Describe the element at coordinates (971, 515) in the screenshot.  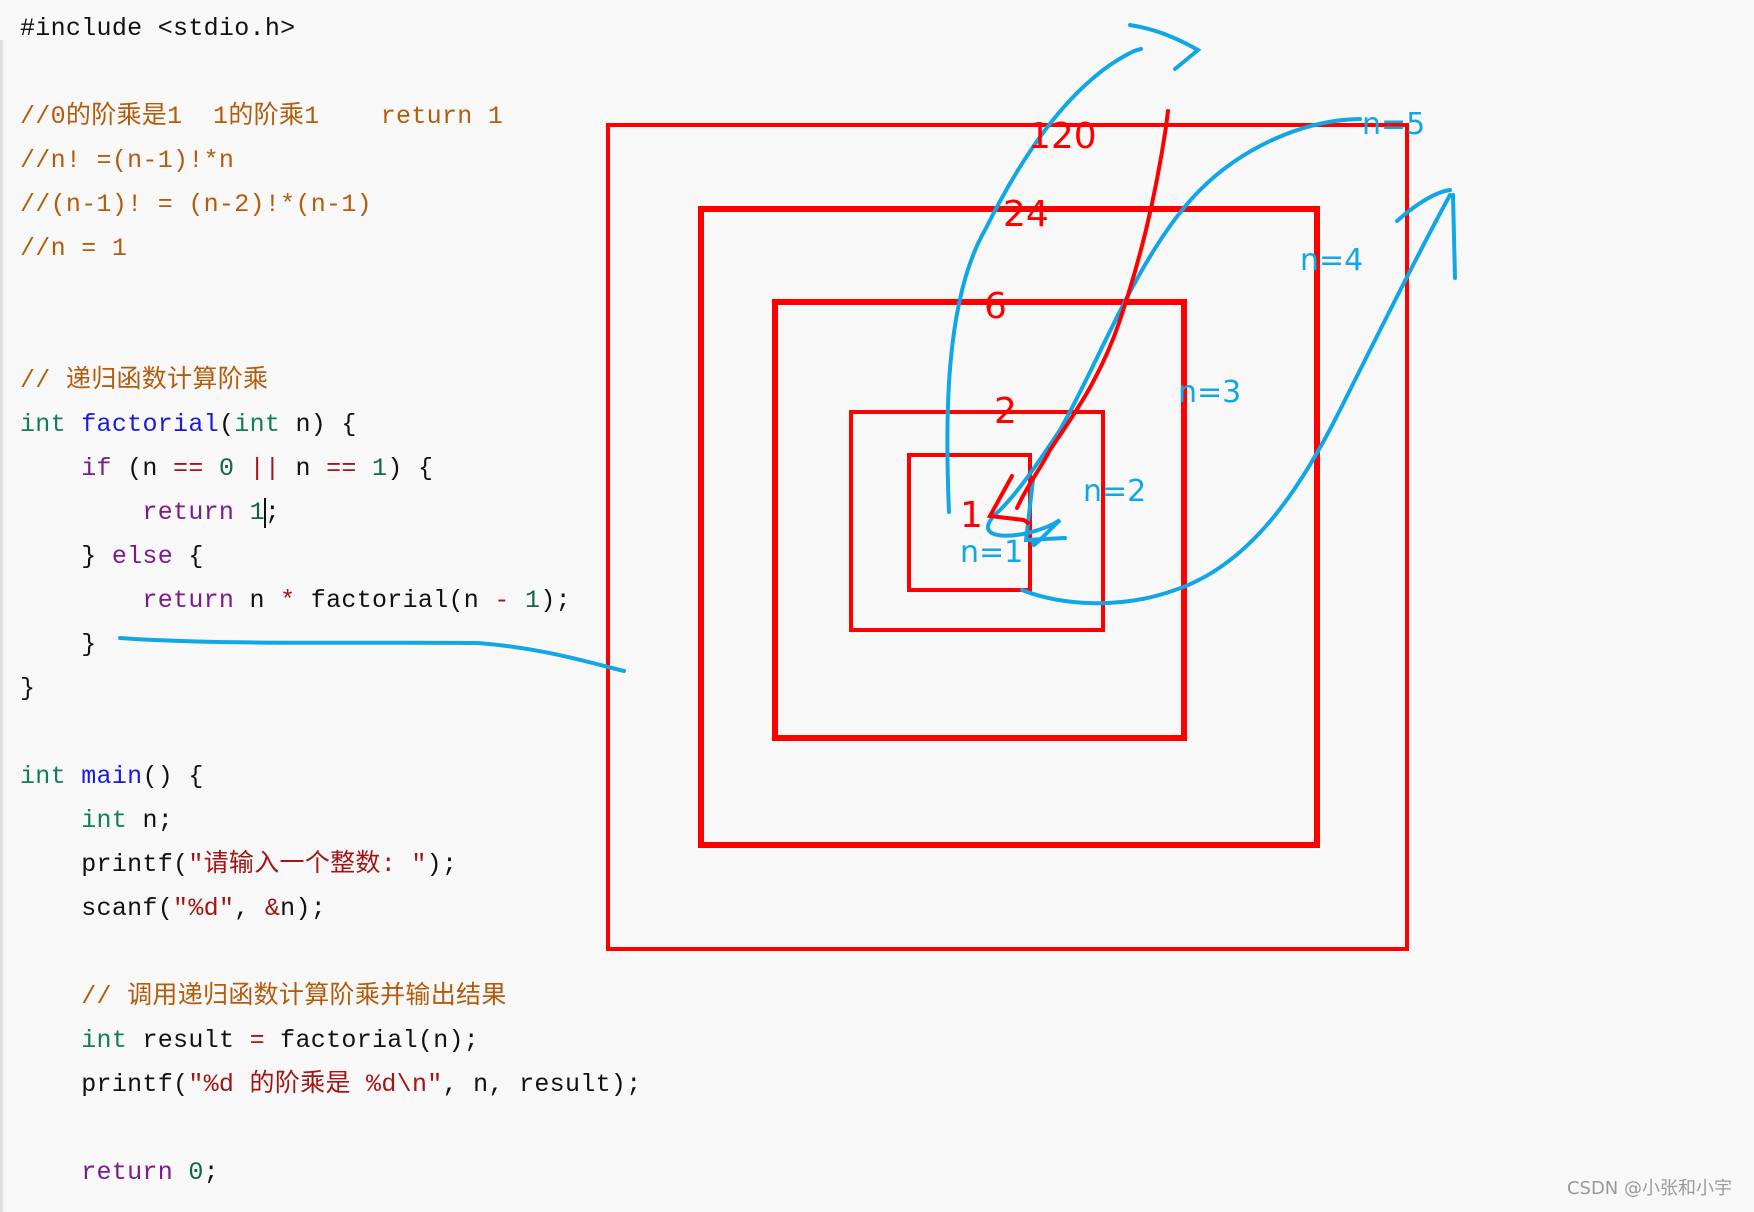
I see `return-value-label: 1` at that location.